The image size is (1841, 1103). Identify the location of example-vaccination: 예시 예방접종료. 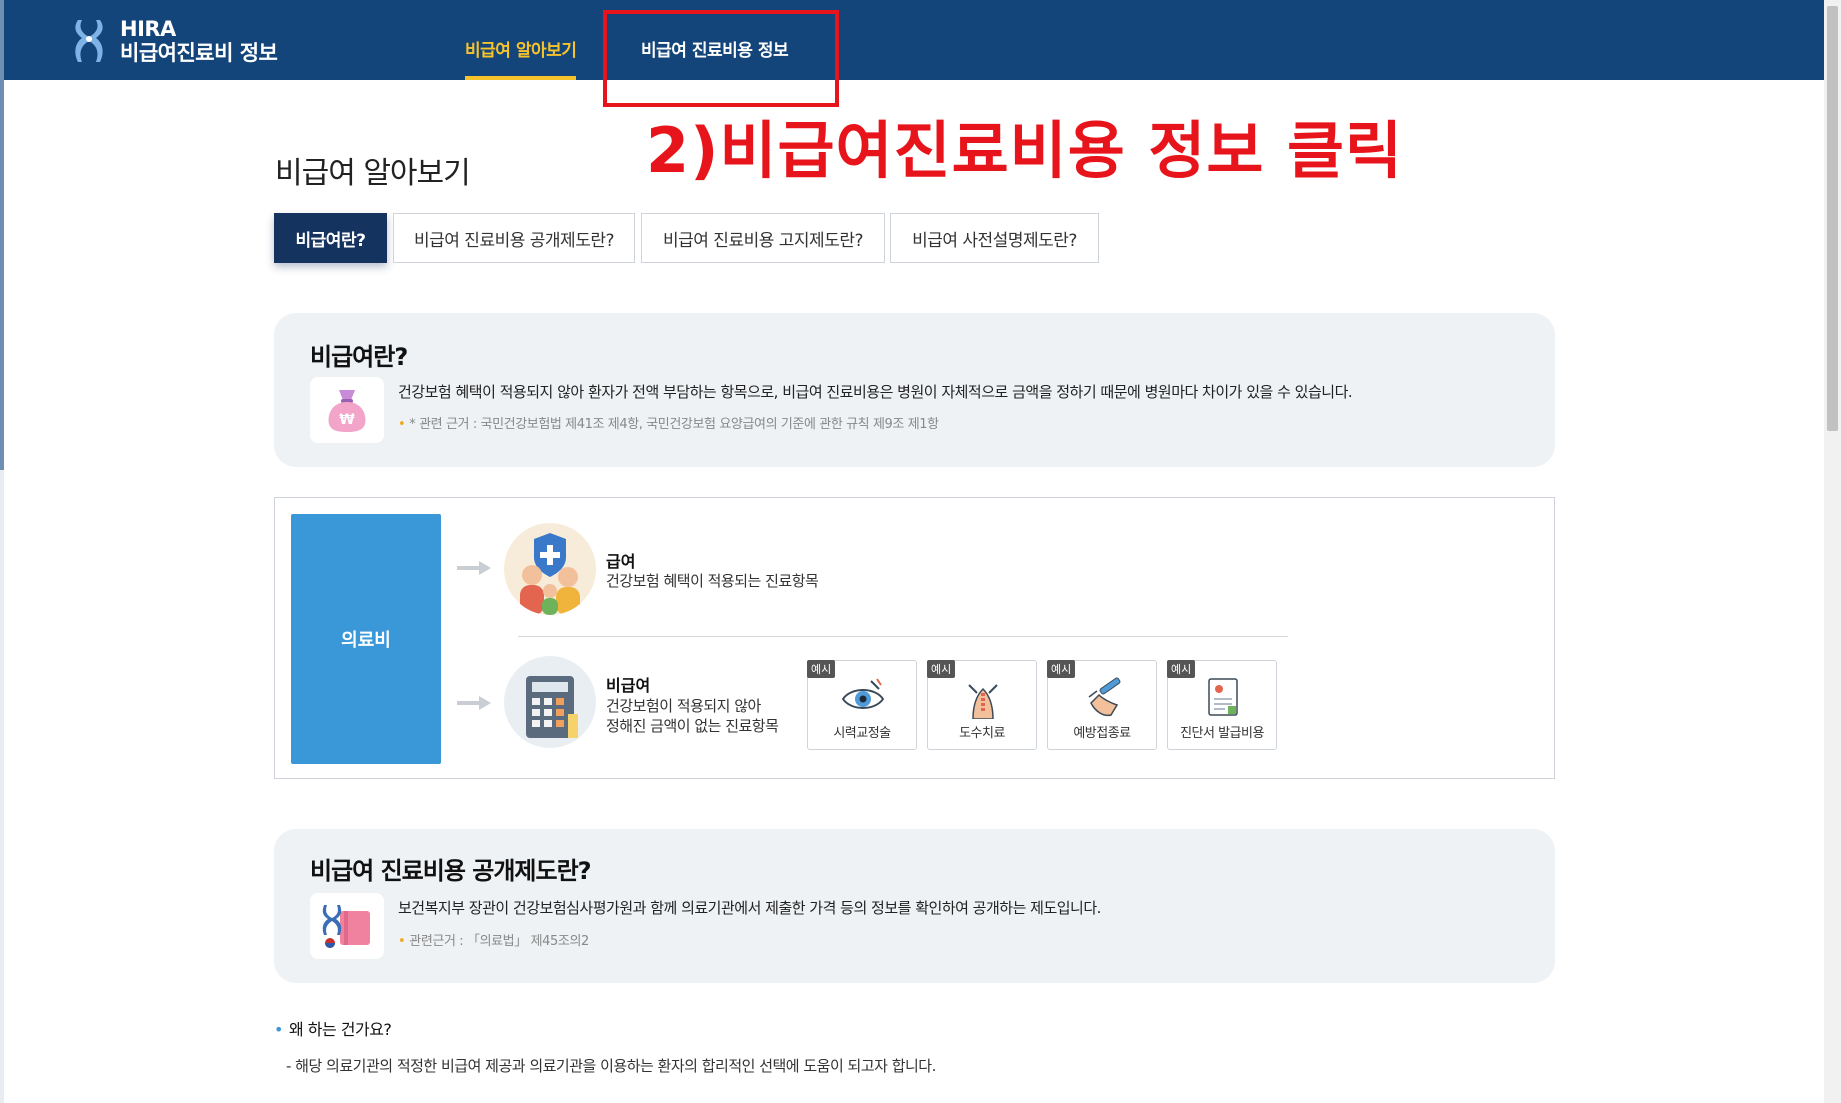
(1102, 705).